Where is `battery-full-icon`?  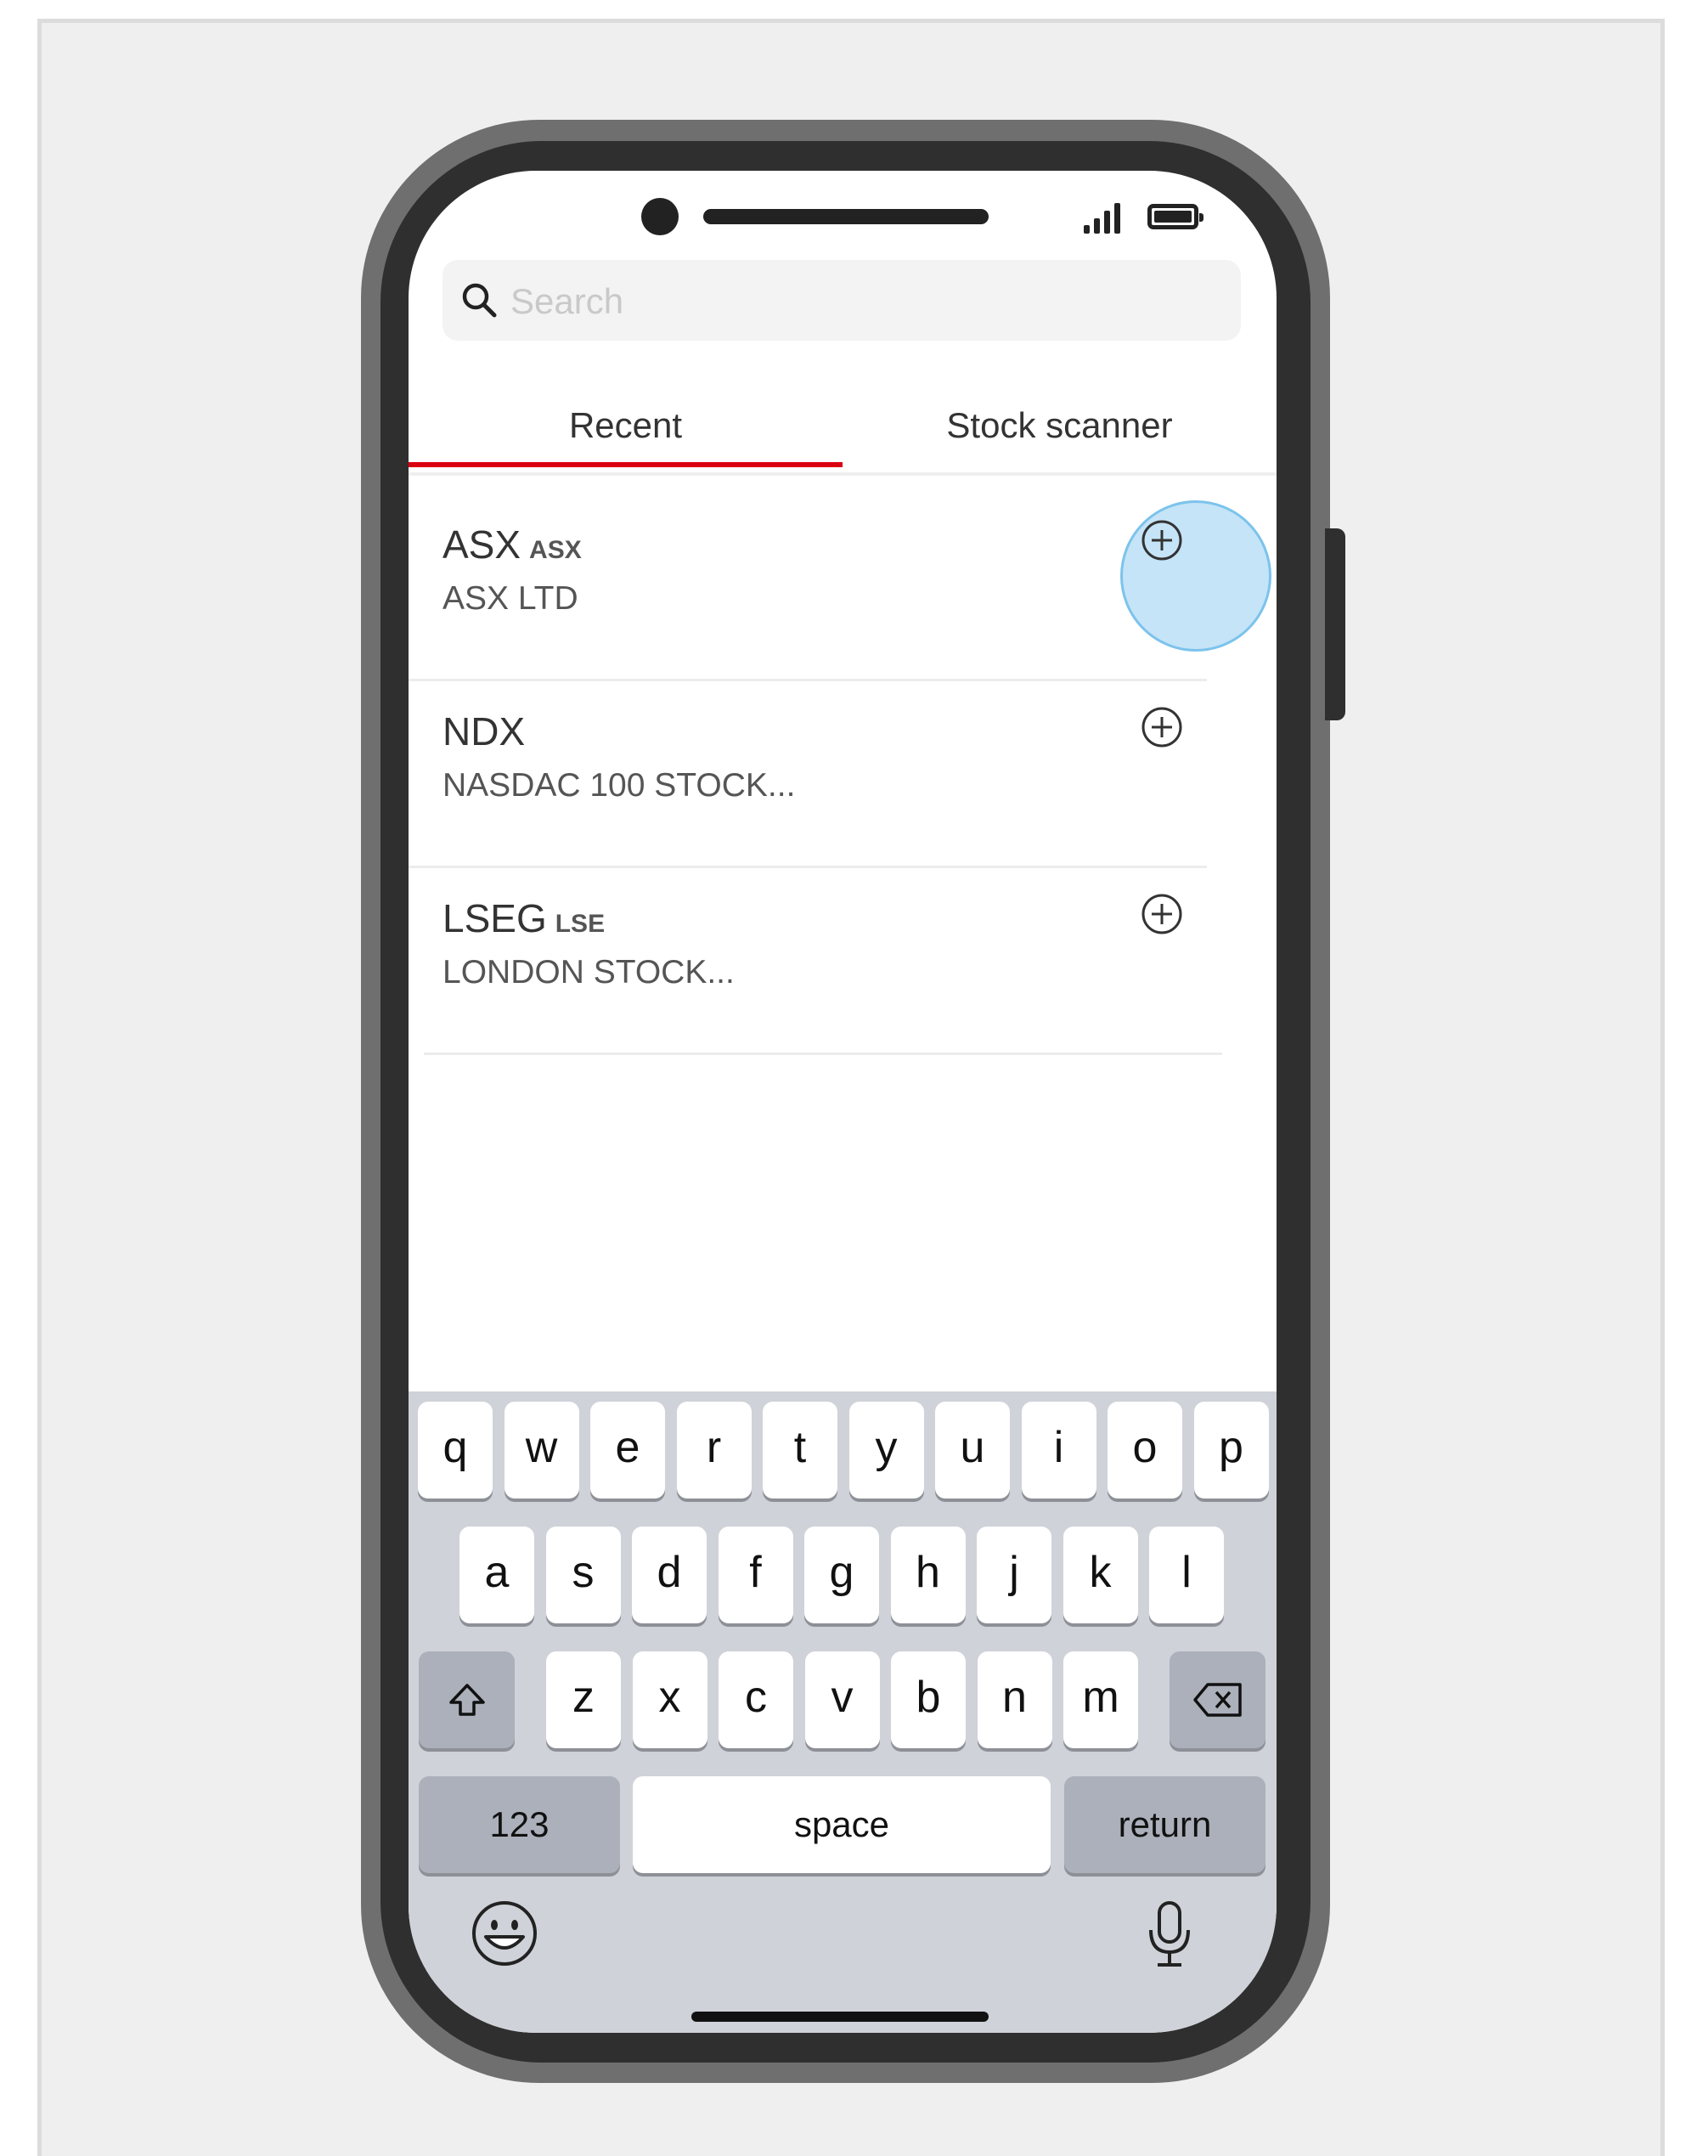
battery-full-icon is located at coordinates (1175, 216).